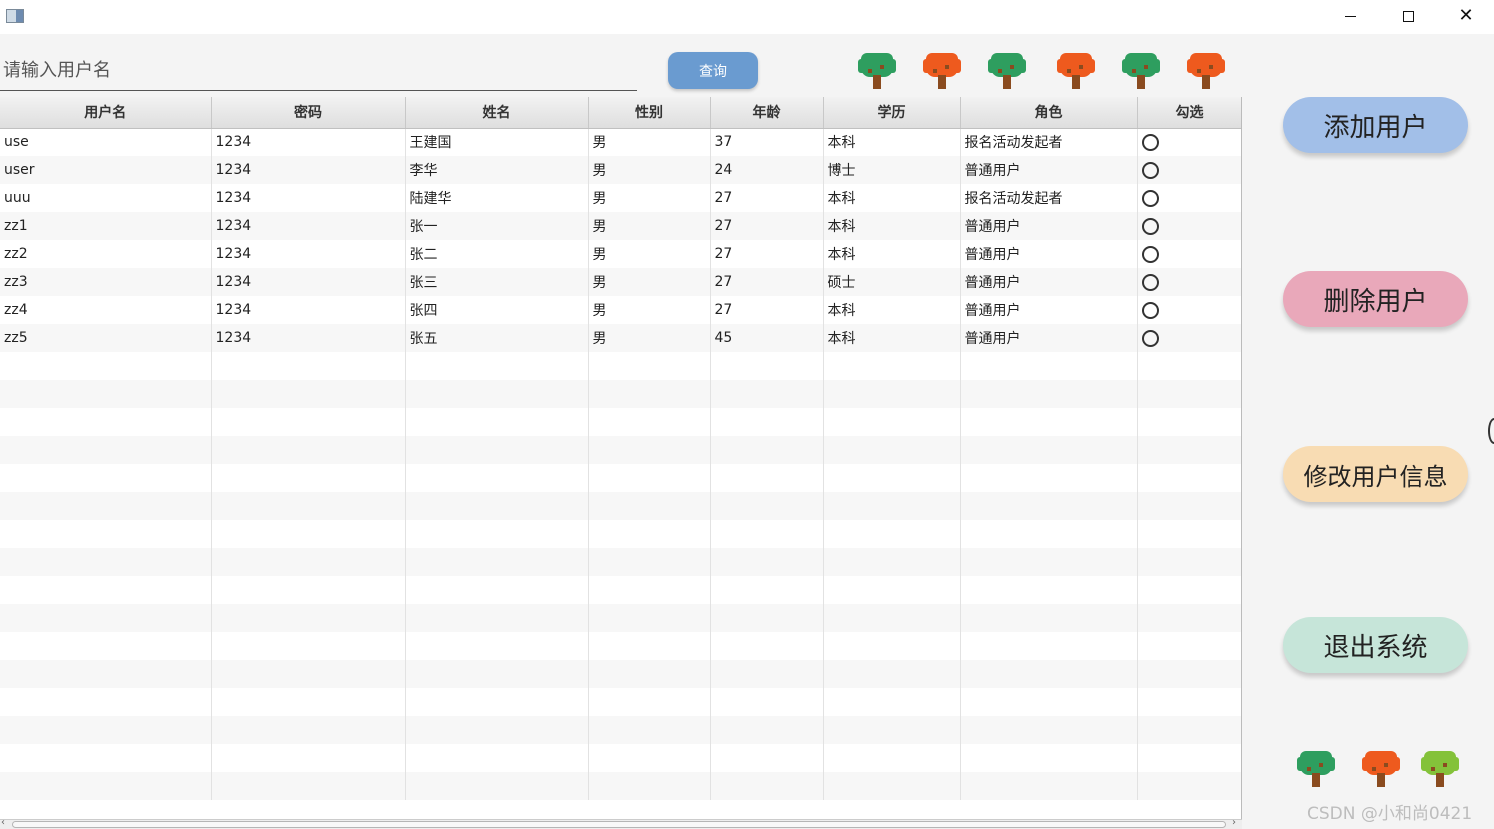 The width and height of the screenshot is (1494, 829). What do you see at coordinates (620, 198) in the screenshot?
I see `table-row: uuu 1234 陆建华男 27 本科 报名活动发起者` at bounding box center [620, 198].